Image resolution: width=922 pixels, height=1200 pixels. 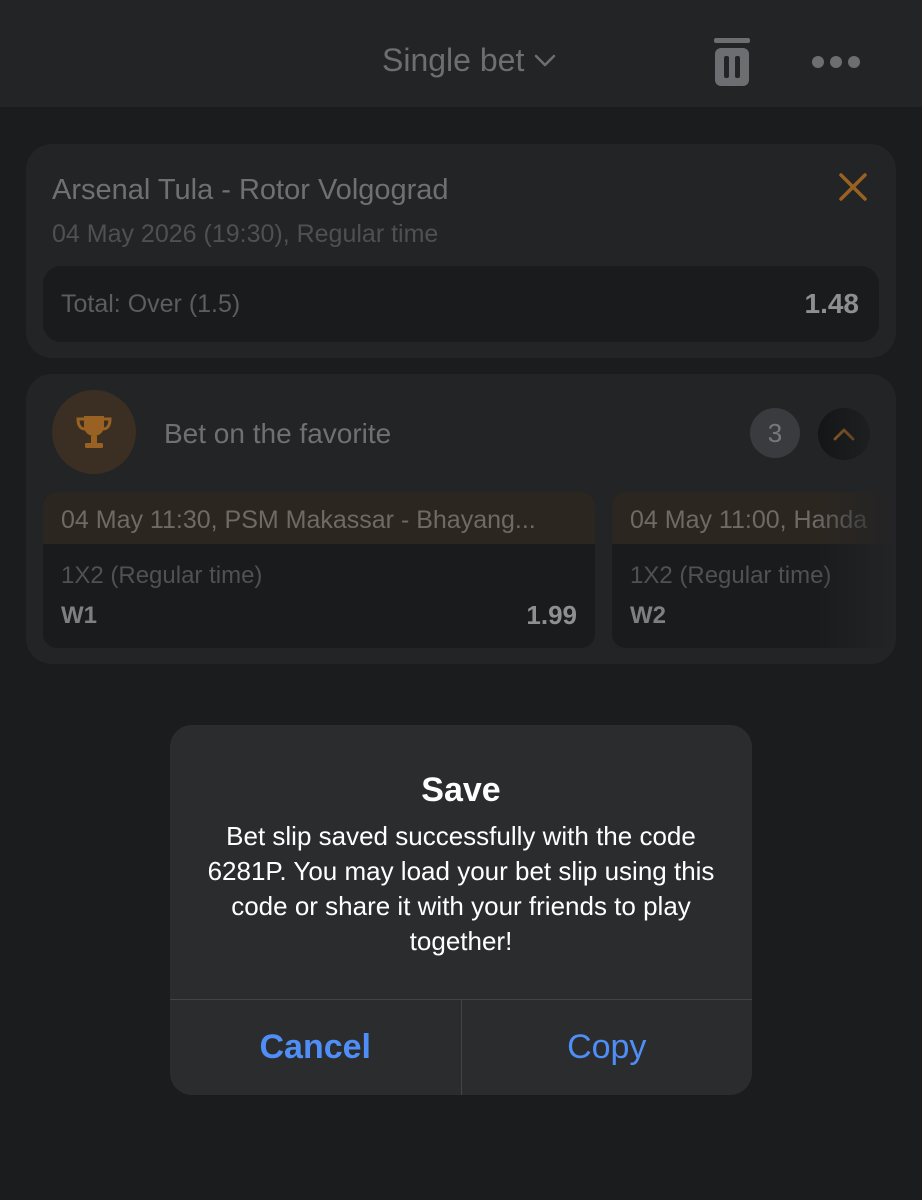 I want to click on copy-button: Copy, so click(x=607, y=1047).